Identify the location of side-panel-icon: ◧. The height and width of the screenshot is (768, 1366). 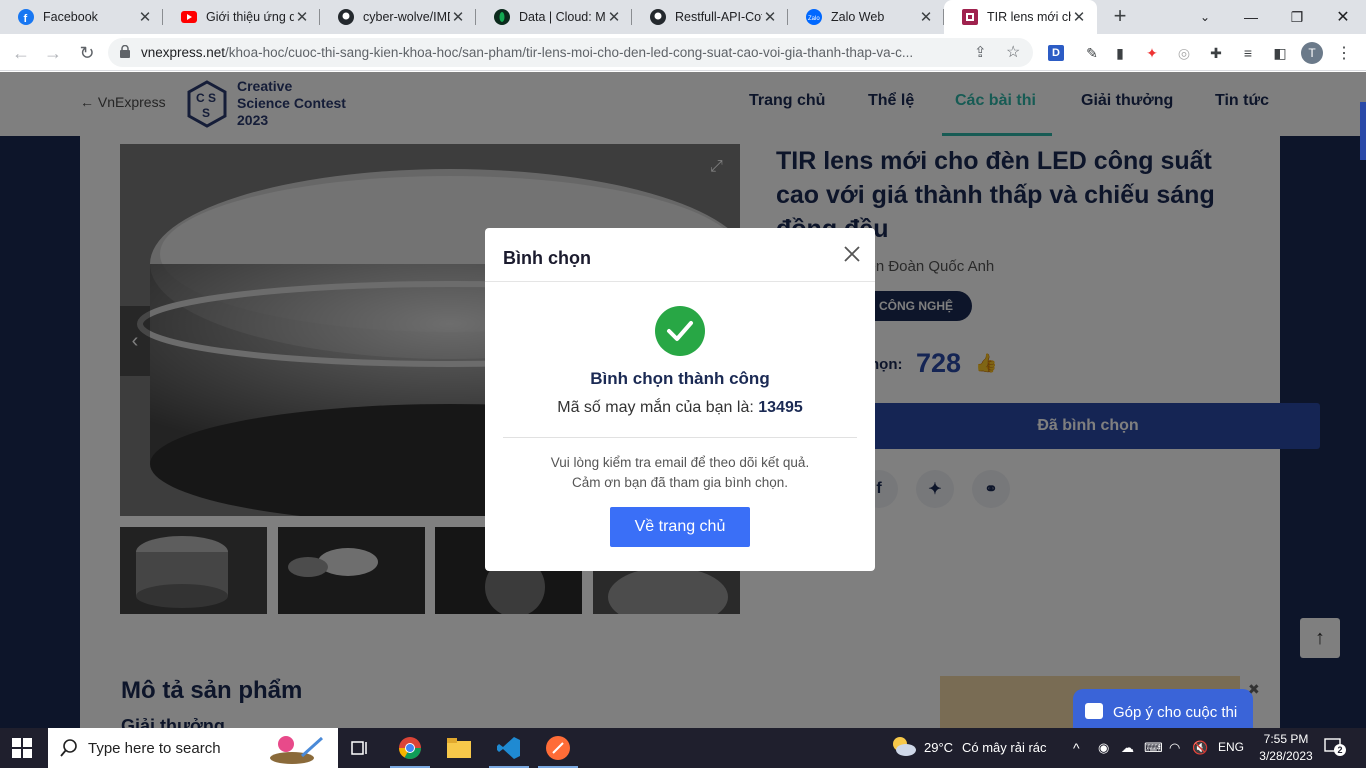
(1280, 53).